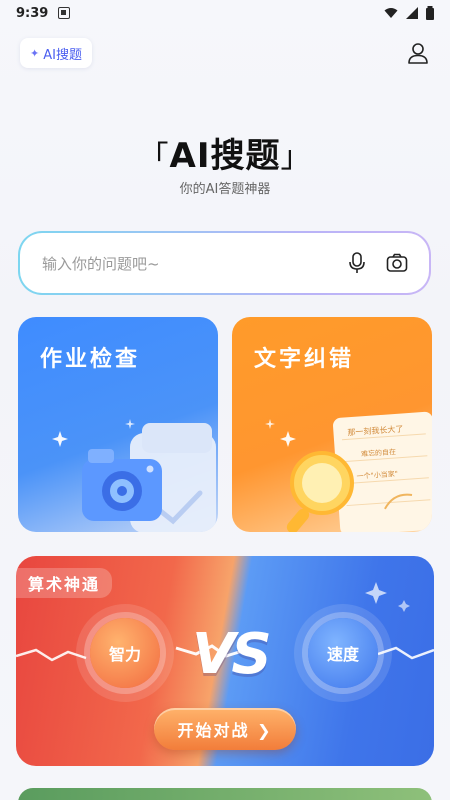  I want to click on bracket-left: 「, so click(154, 157).